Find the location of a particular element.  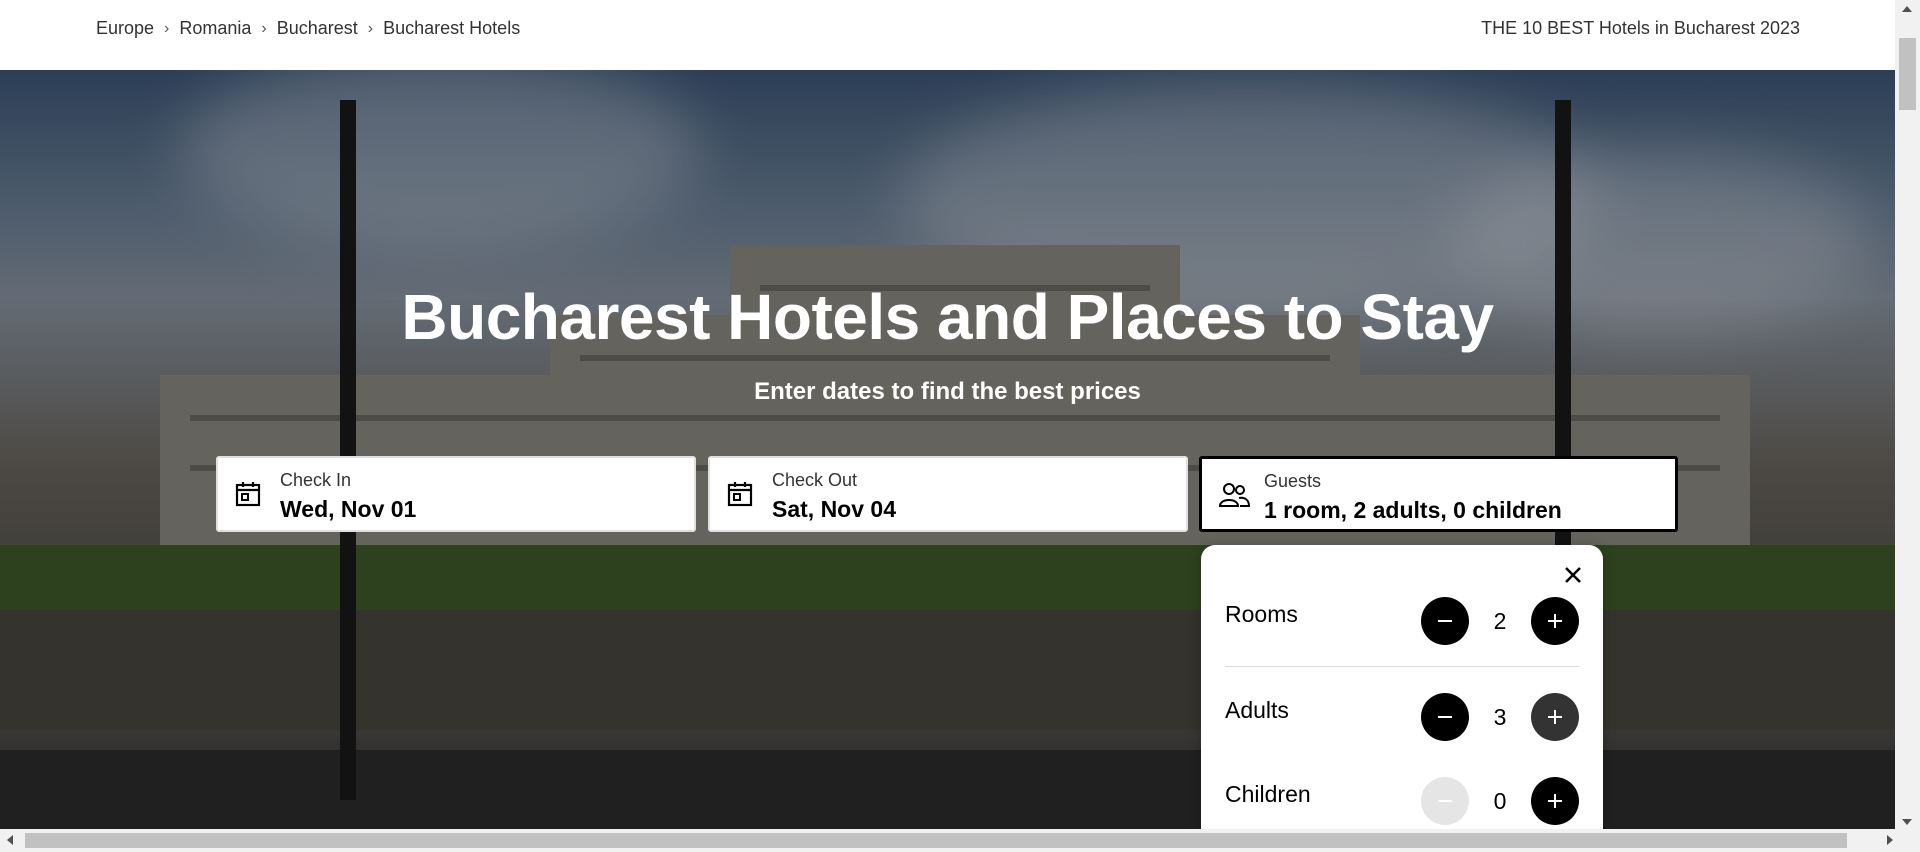

children-increase-button is located at coordinates (1555, 801).